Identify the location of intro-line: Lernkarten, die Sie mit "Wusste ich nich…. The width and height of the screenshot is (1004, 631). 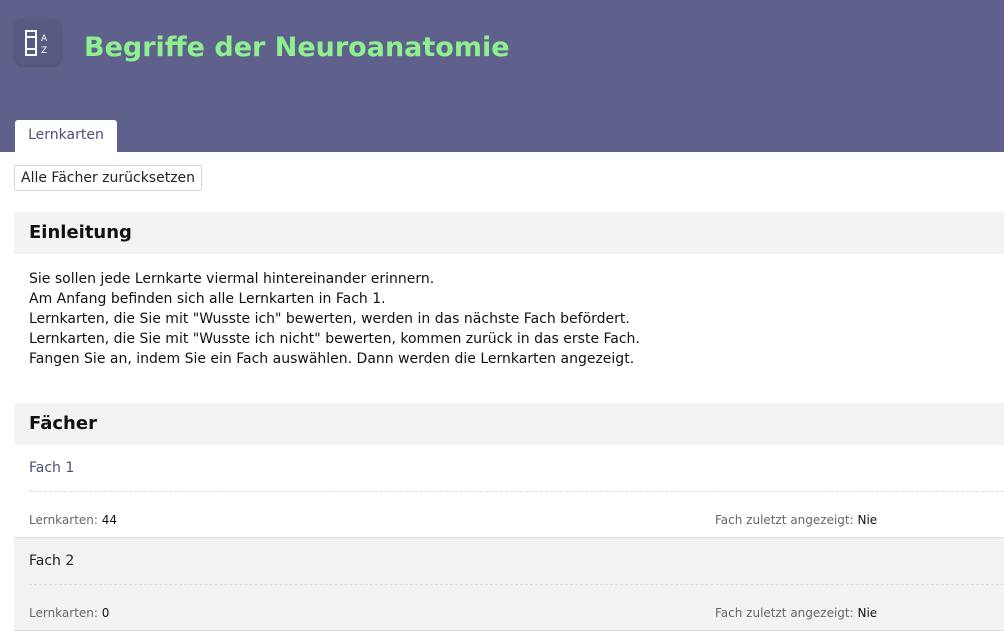
(334, 339).